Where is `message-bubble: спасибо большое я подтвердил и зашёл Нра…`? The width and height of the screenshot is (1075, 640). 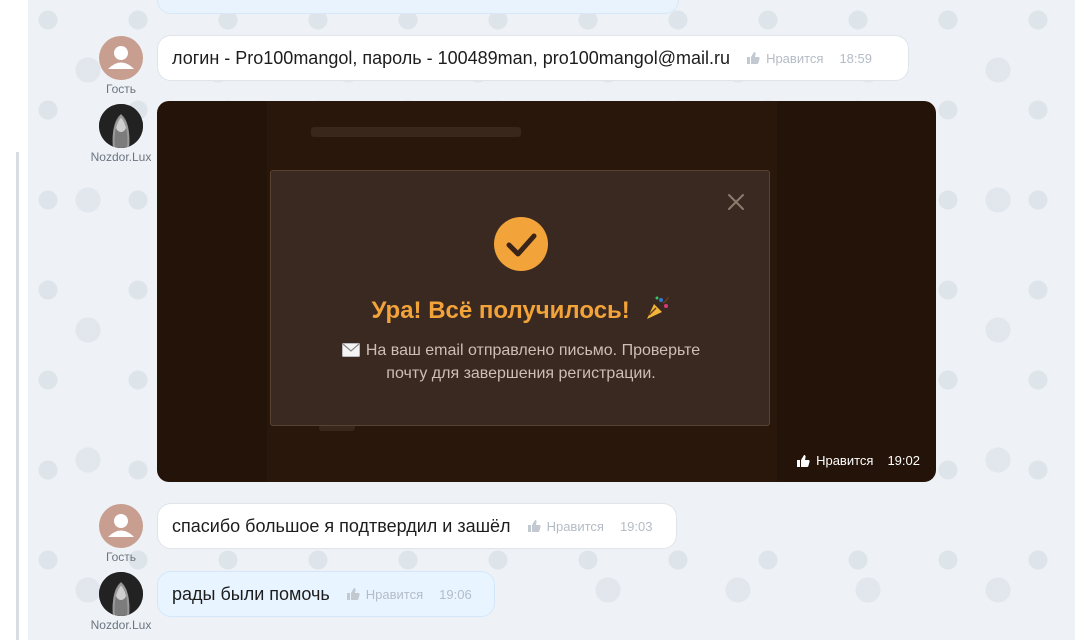
message-bubble: спасибо большое я подтвердил и зашёл Нра… is located at coordinates (417, 526).